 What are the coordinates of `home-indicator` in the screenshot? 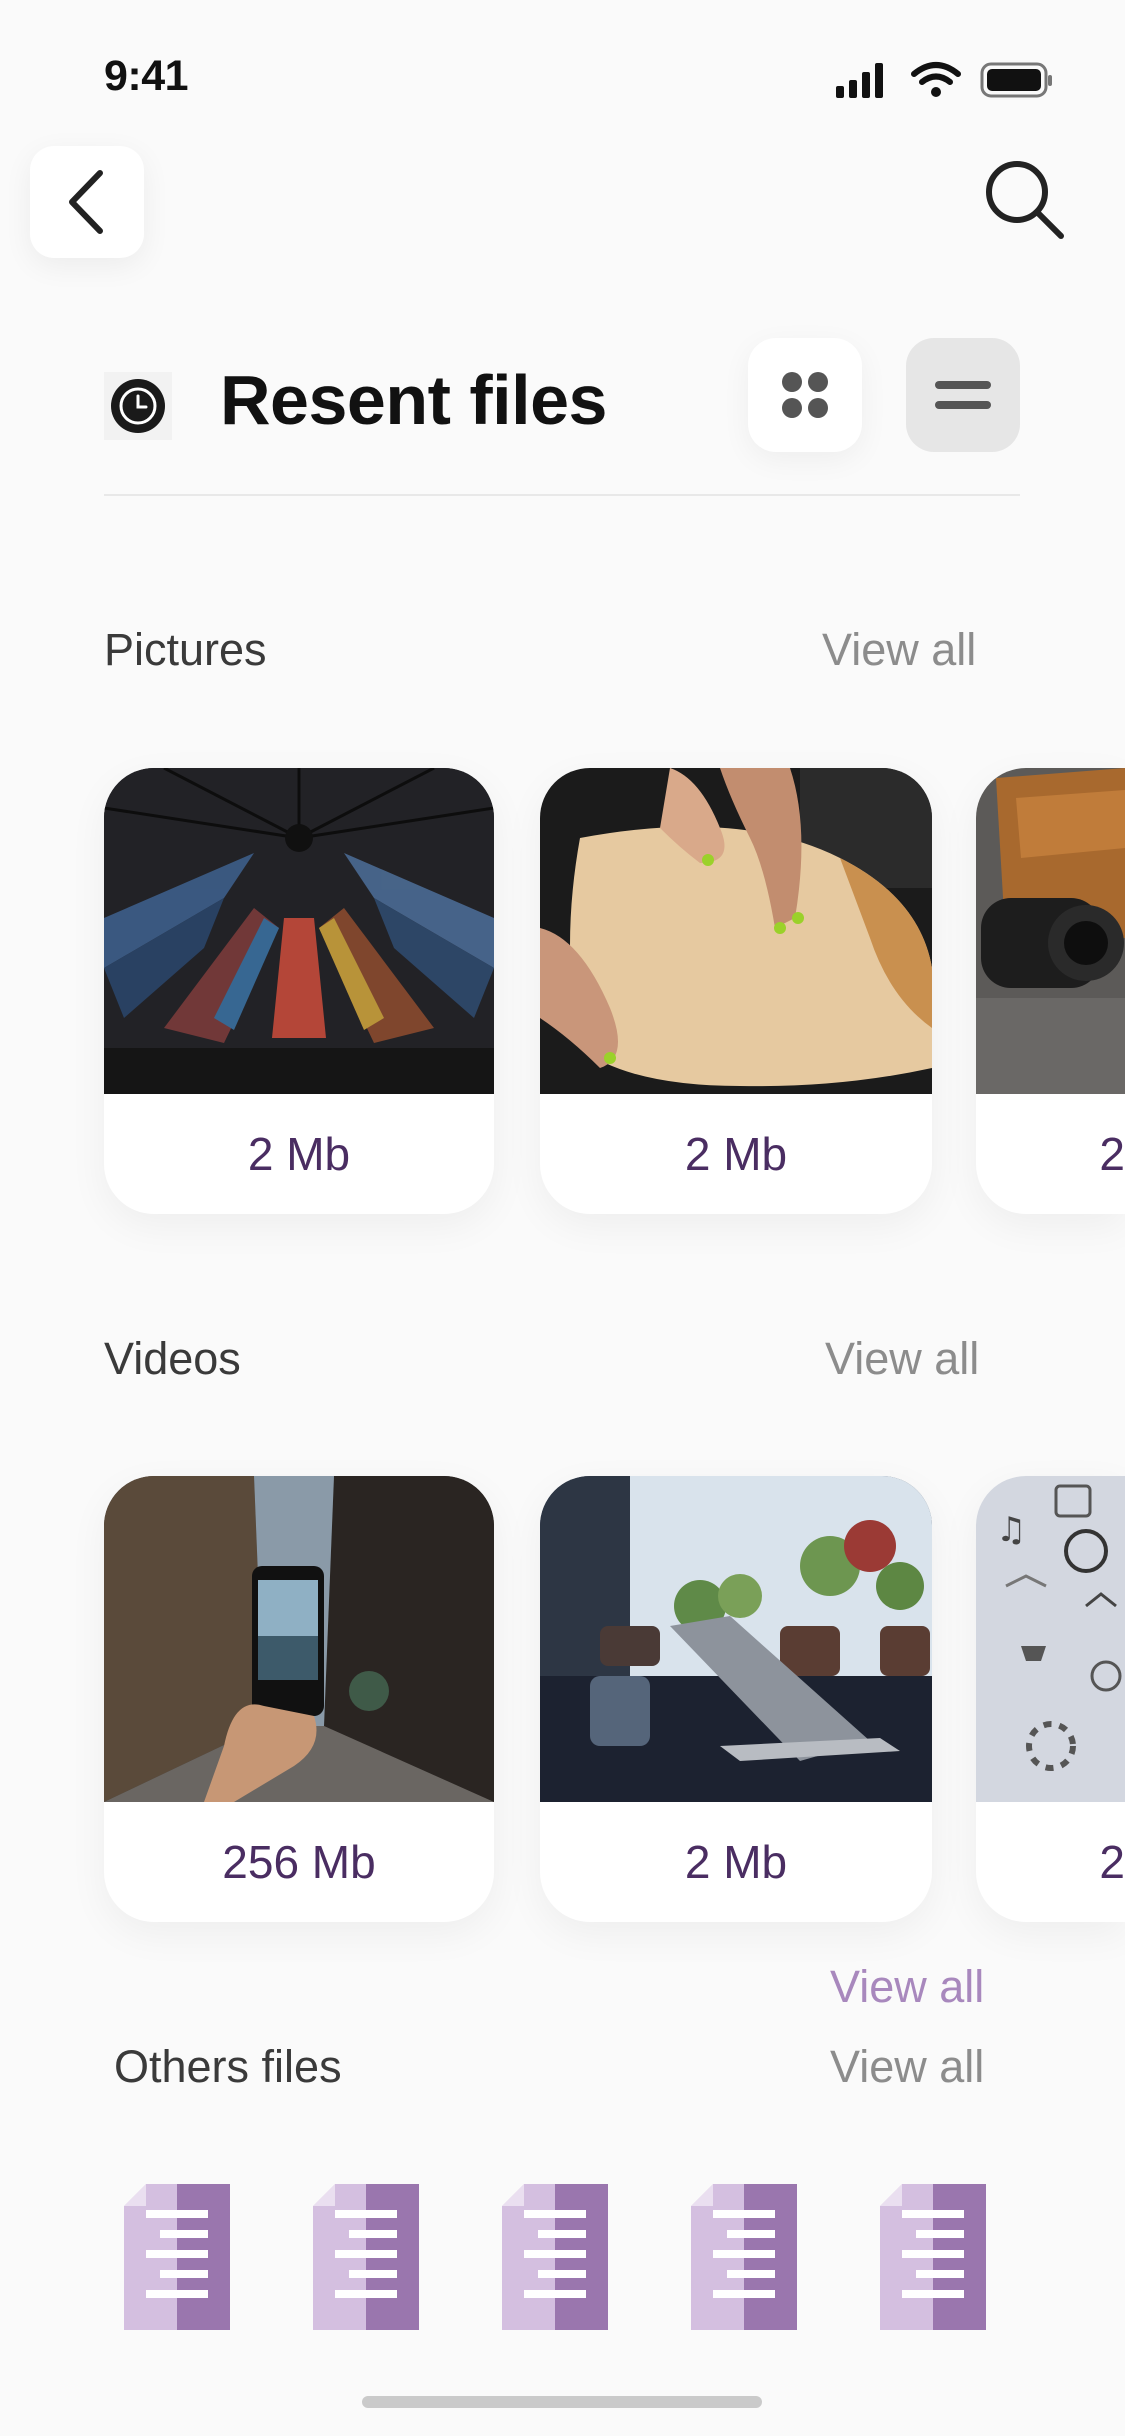 It's located at (562, 2402).